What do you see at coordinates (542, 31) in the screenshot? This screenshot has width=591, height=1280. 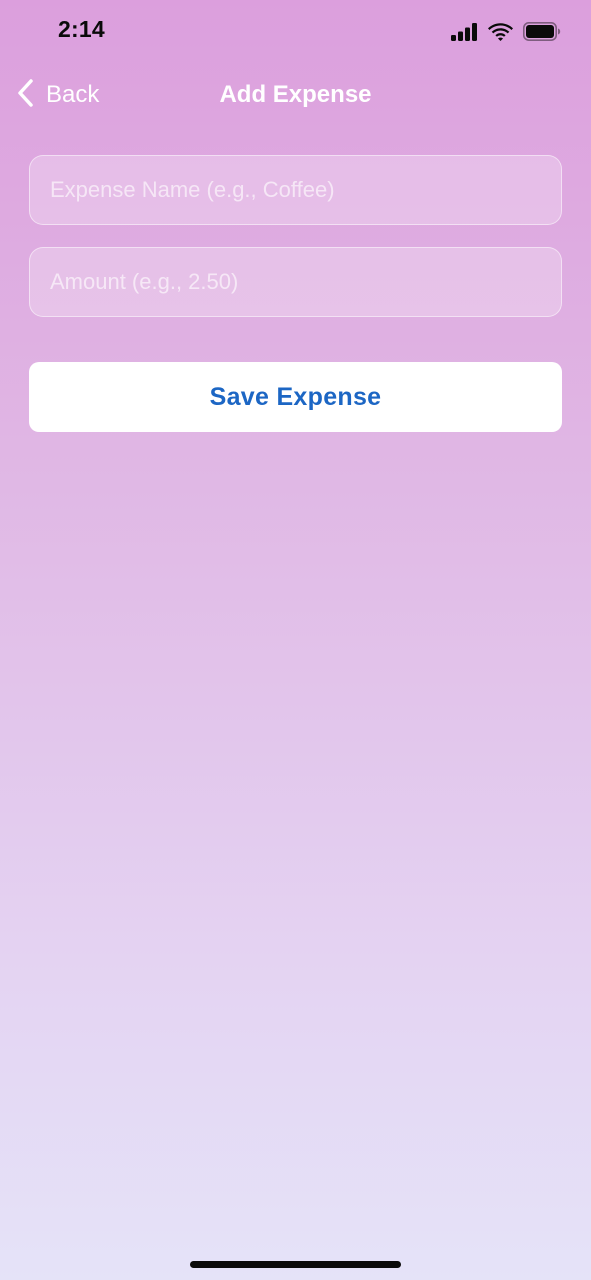 I see `battery-icon` at bounding box center [542, 31].